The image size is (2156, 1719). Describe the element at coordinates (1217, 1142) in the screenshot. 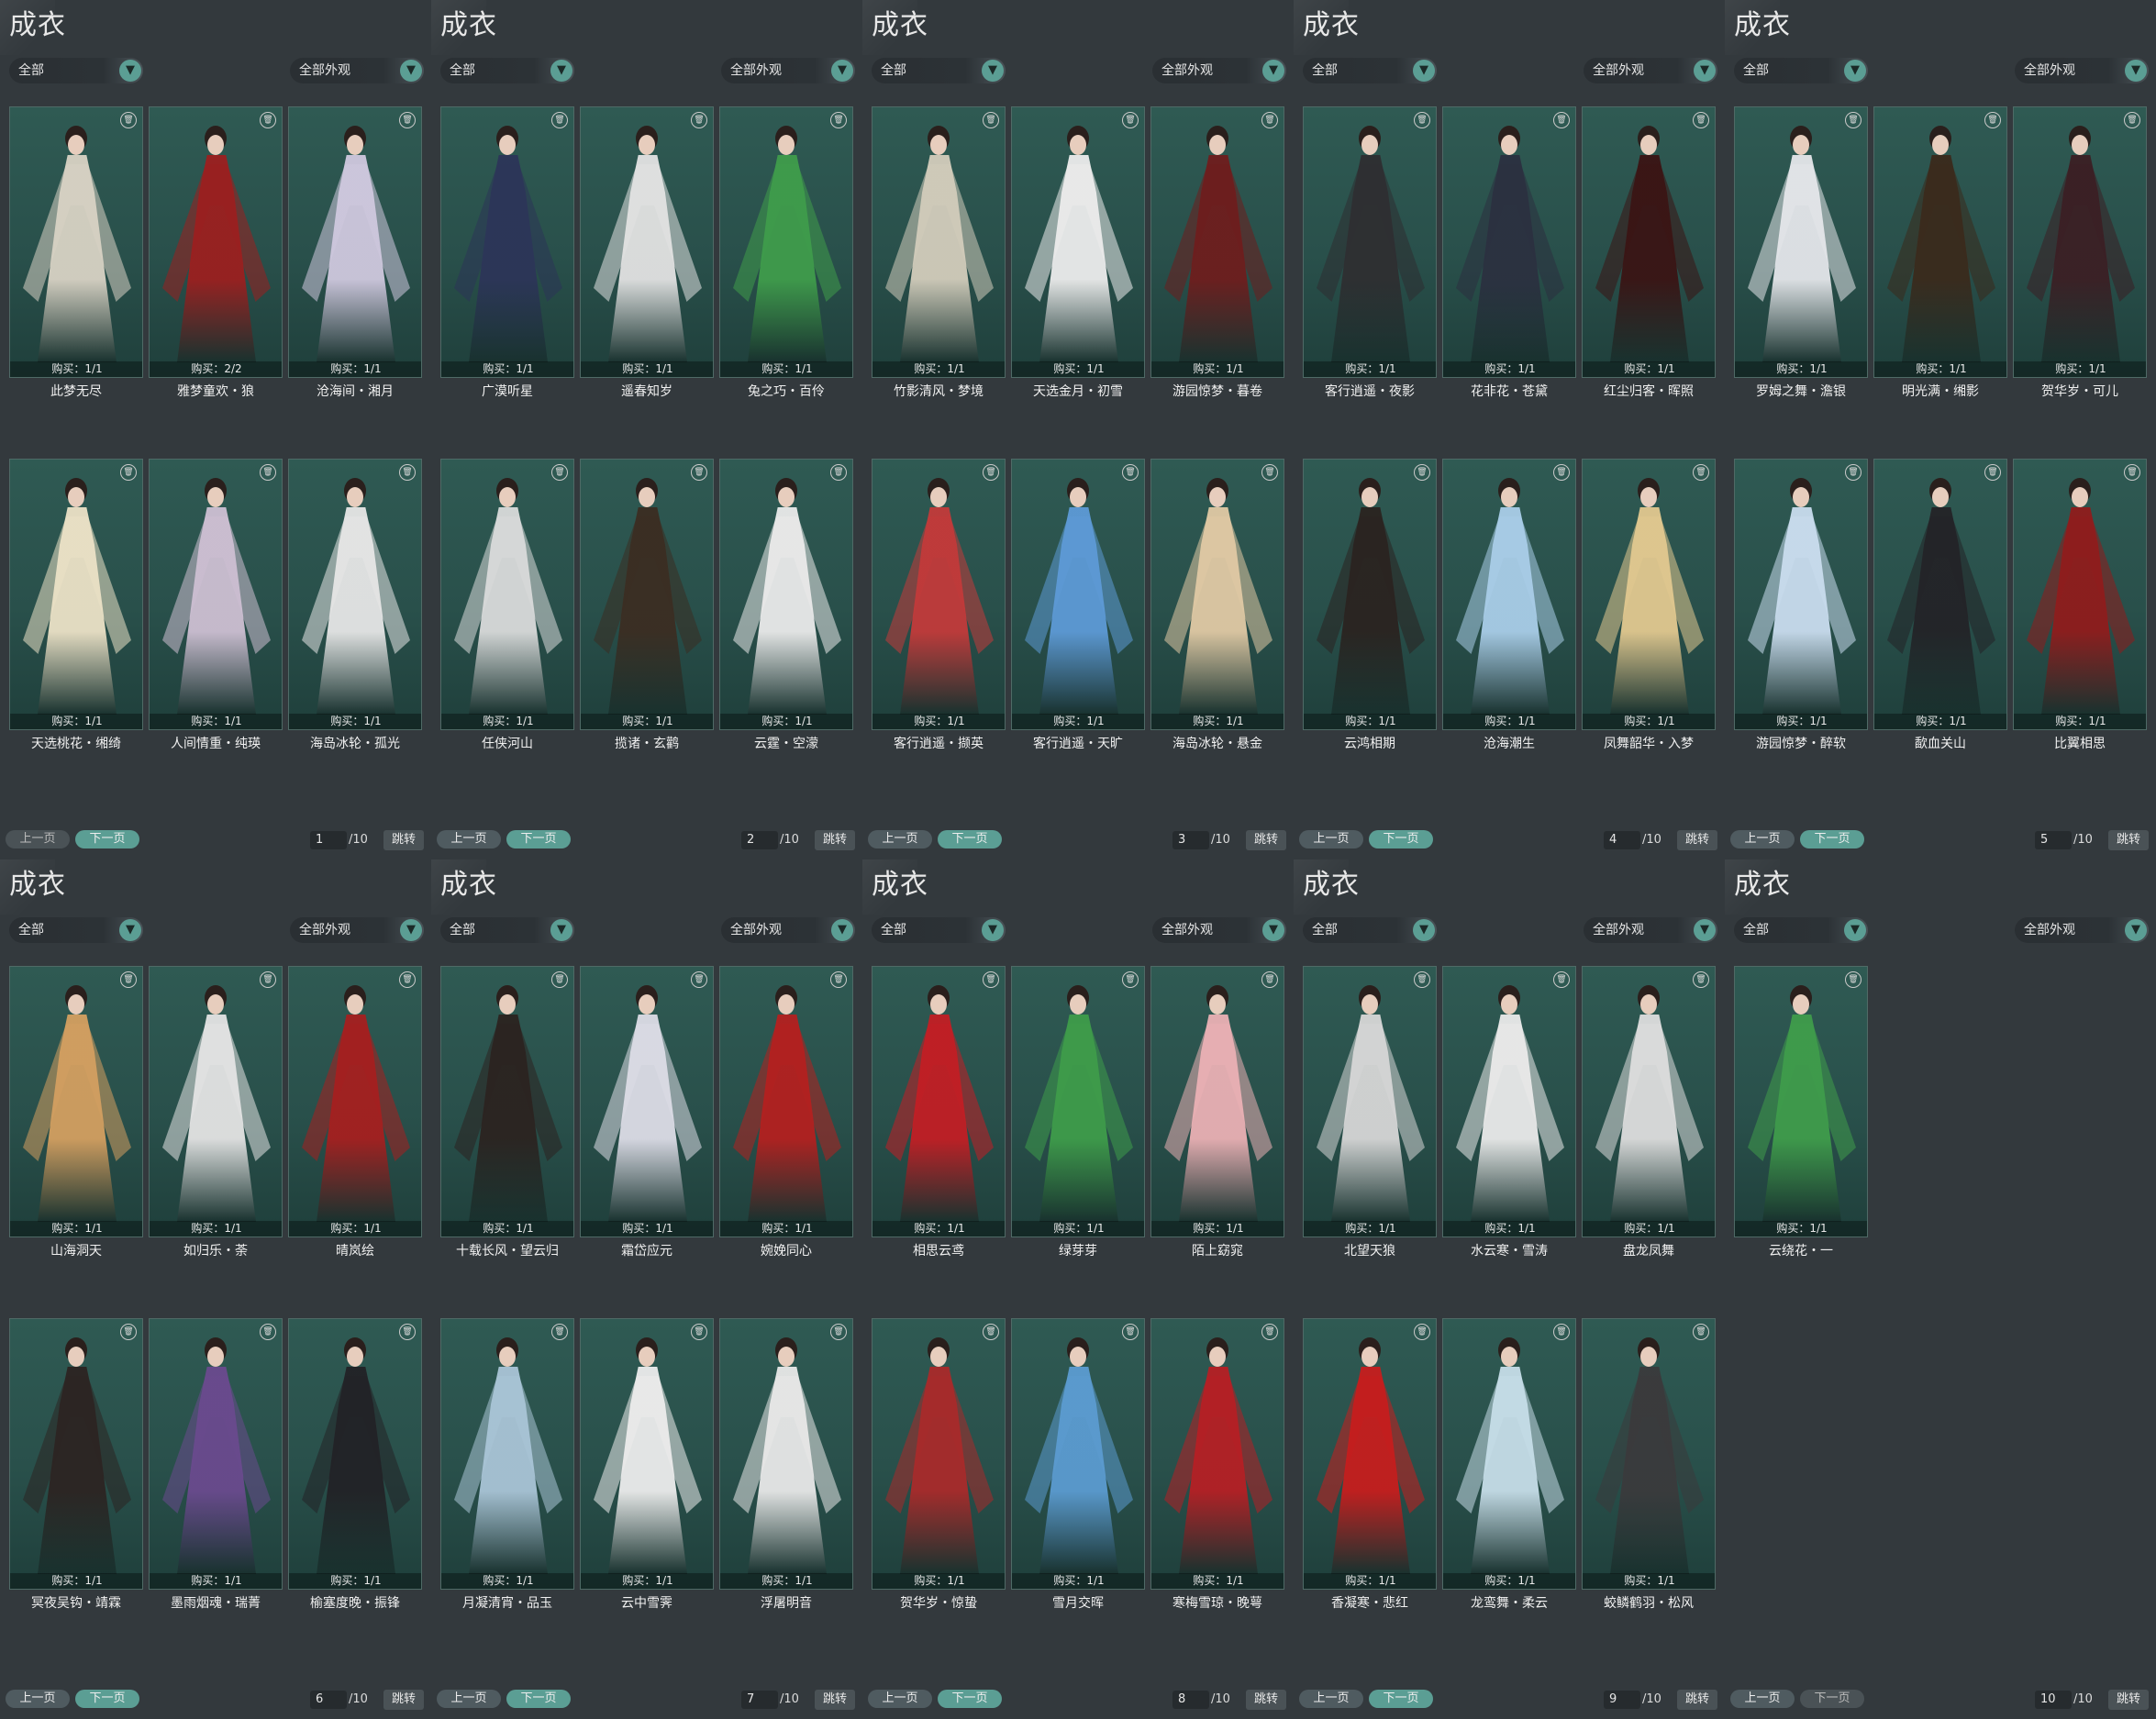

I see `outfit-card: 🗑 购买：1/1 陌上窈窕` at that location.